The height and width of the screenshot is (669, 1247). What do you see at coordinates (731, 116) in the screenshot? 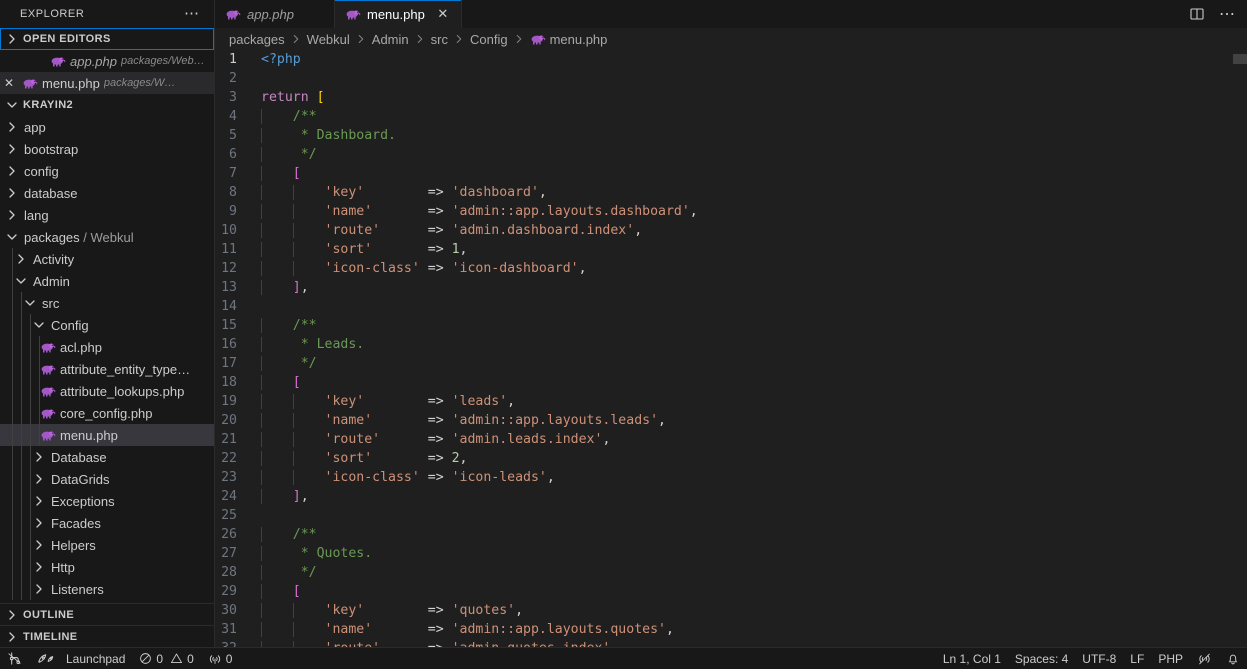
I see `code-line: 4 /**` at bounding box center [731, 116].